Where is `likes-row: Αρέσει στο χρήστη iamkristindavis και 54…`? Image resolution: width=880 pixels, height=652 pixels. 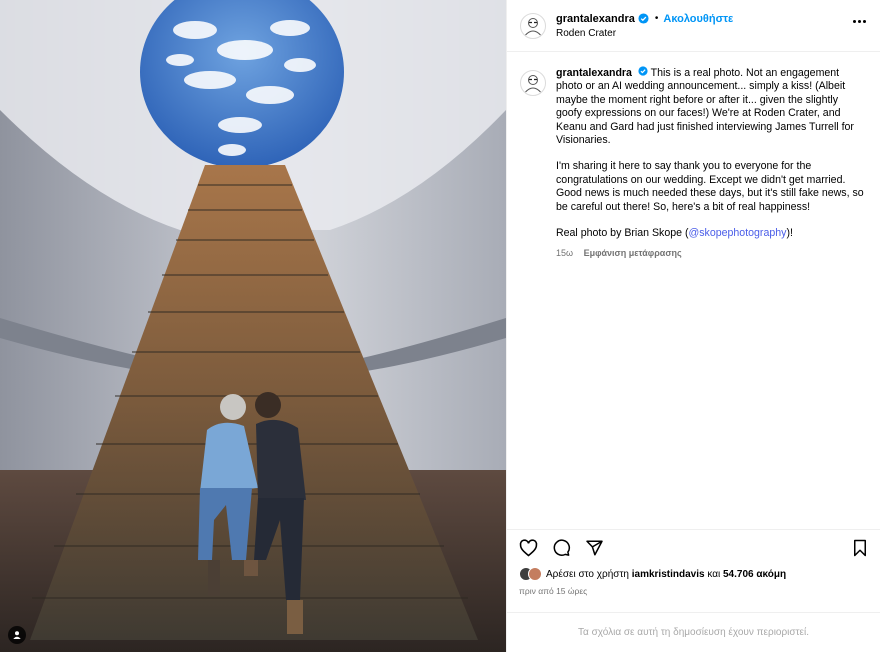 likes-row: Αρέσει στο χρήστη iamkristindavis και 54… is located at coordinates (693, 574).